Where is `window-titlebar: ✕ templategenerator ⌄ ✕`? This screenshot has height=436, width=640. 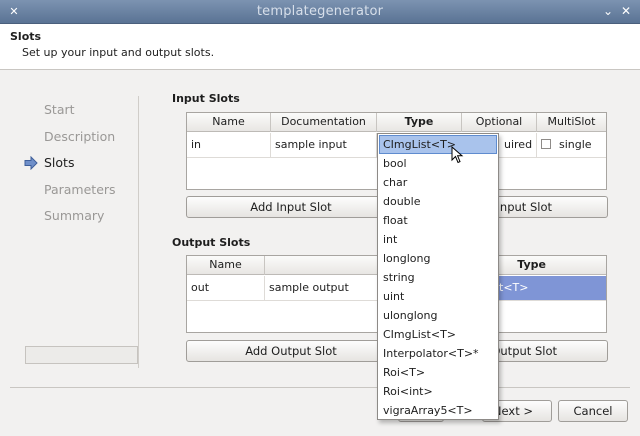
window-titlebar: ✕ templategenerator ⌄ ✕ is located at coordinates (320, 12).